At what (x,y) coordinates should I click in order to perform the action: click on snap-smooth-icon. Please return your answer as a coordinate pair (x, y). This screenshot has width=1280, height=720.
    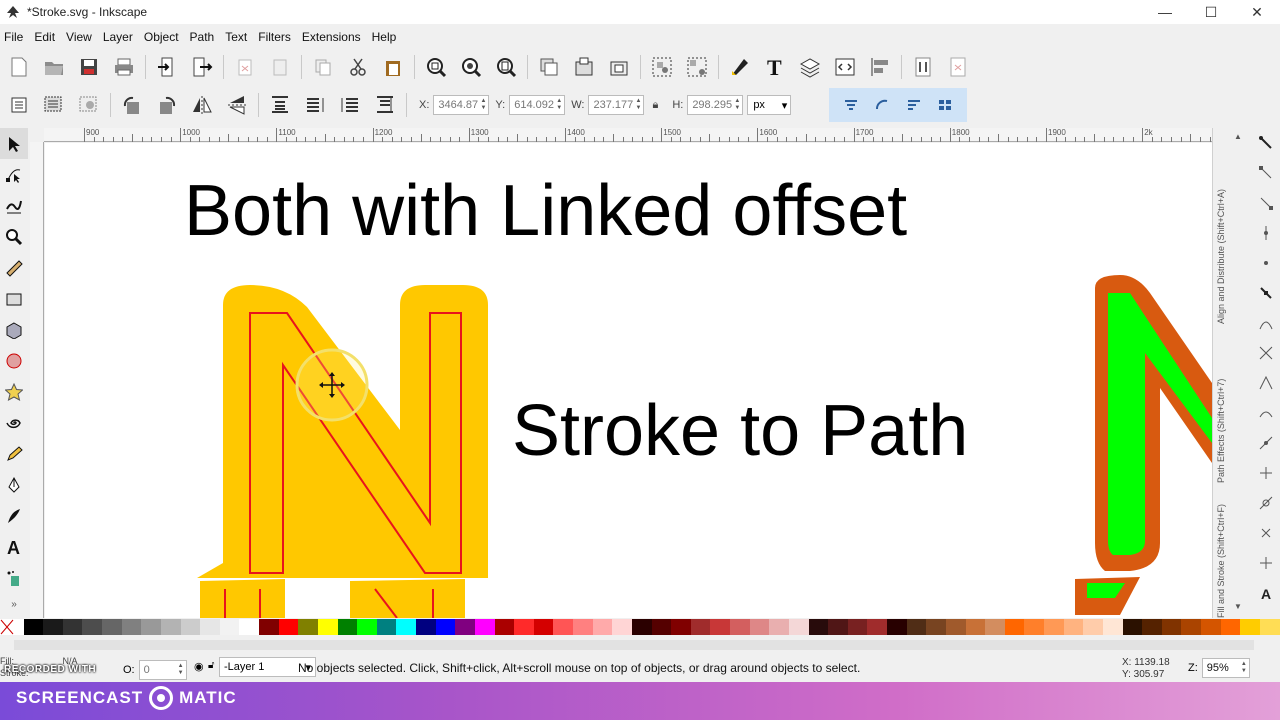
    Looking at the image, I should click on (1266, 413).